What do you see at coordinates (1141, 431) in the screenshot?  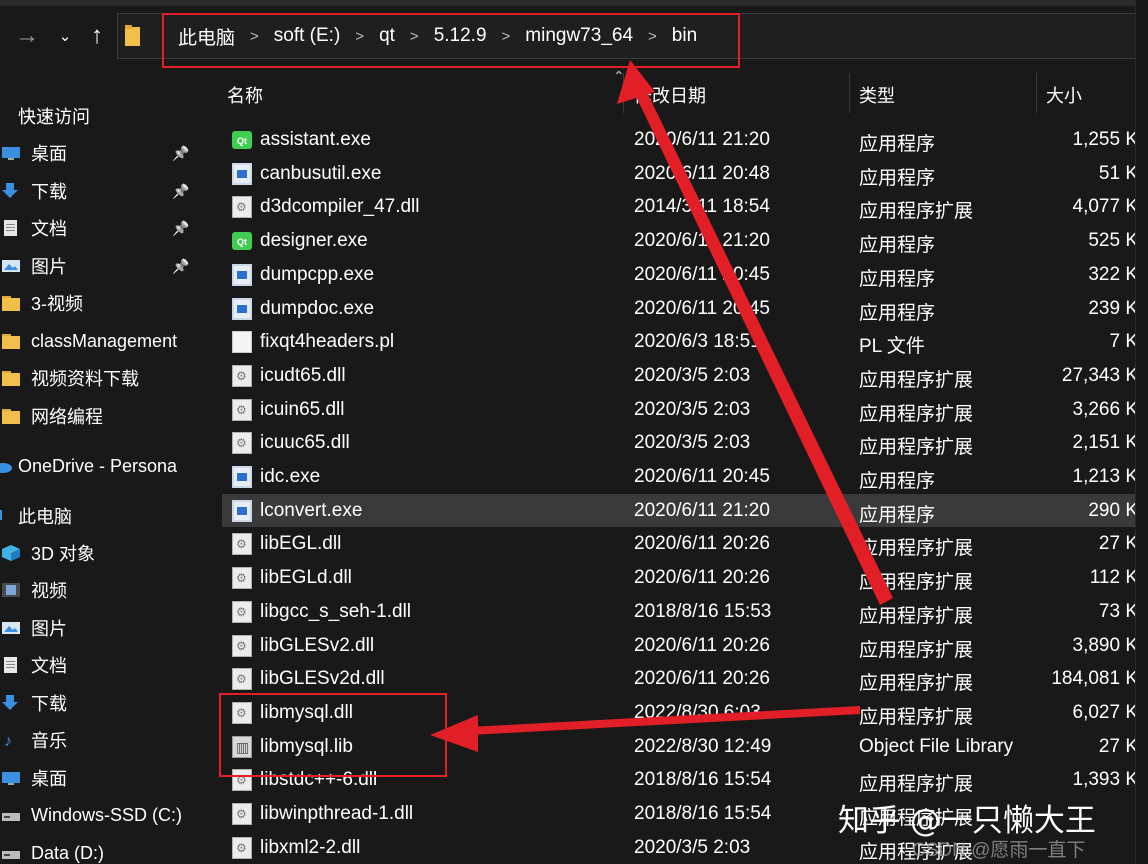 I see `vertical-scrollbar` at bounding box center [1141, 431].